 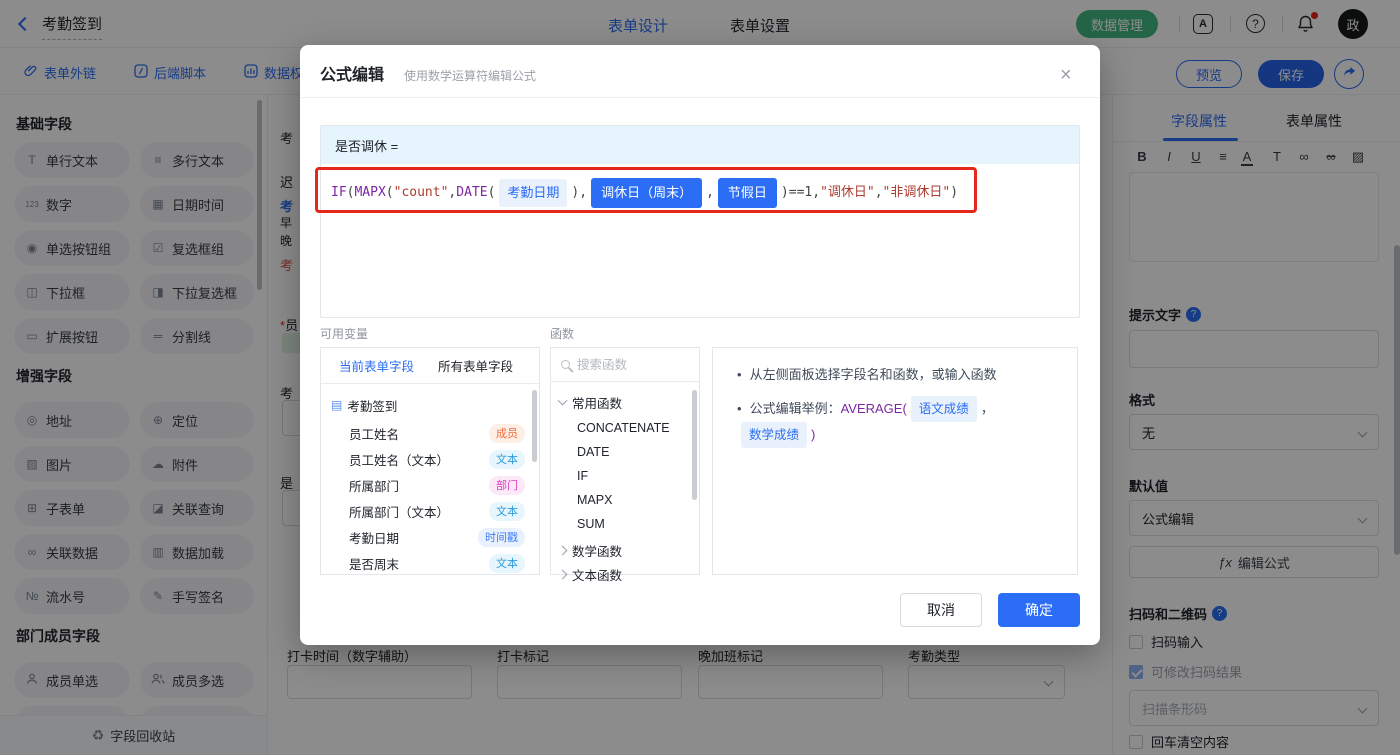 I want to click on variable-row: 是否周末 文本, so click(x=430, y=563).